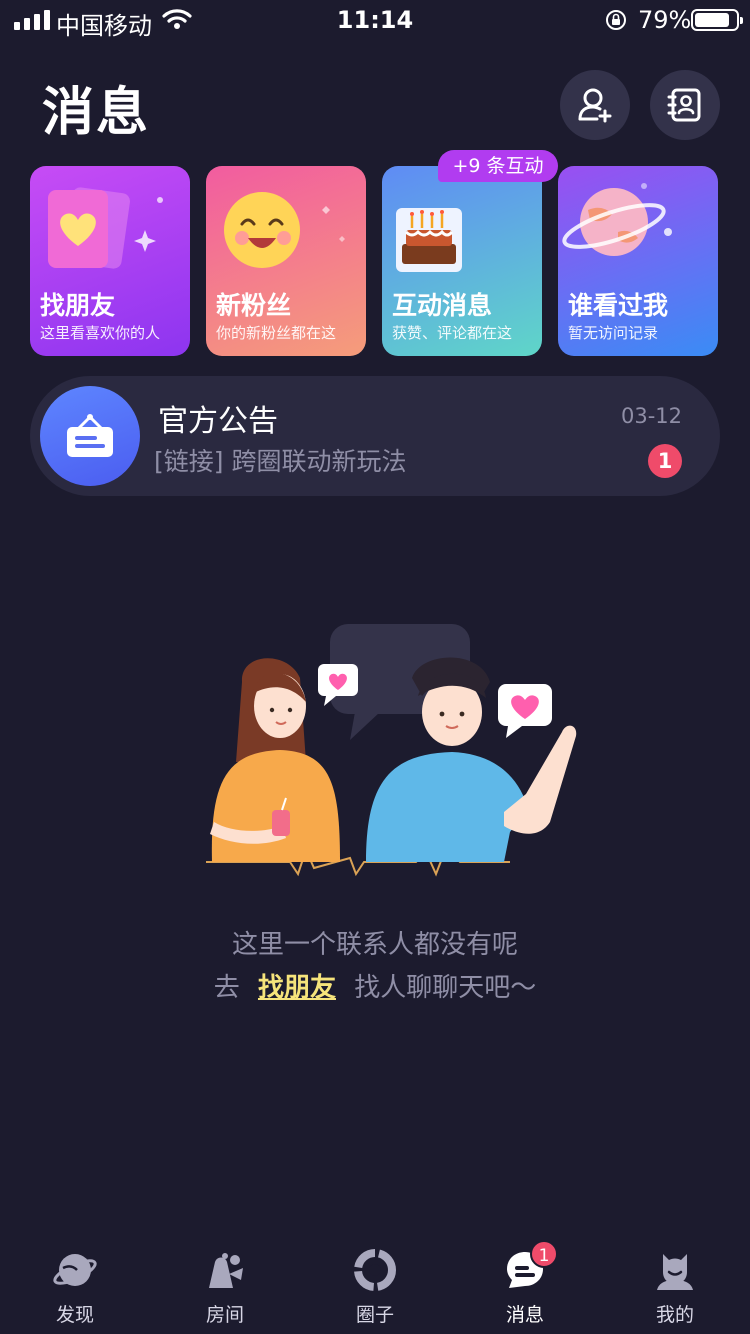 The height and width of the screenshot is (1334, 750). I want to click on bottom-tab-bar: 发现 房间 圈子 1 消息 我的, so click(375, 1285).